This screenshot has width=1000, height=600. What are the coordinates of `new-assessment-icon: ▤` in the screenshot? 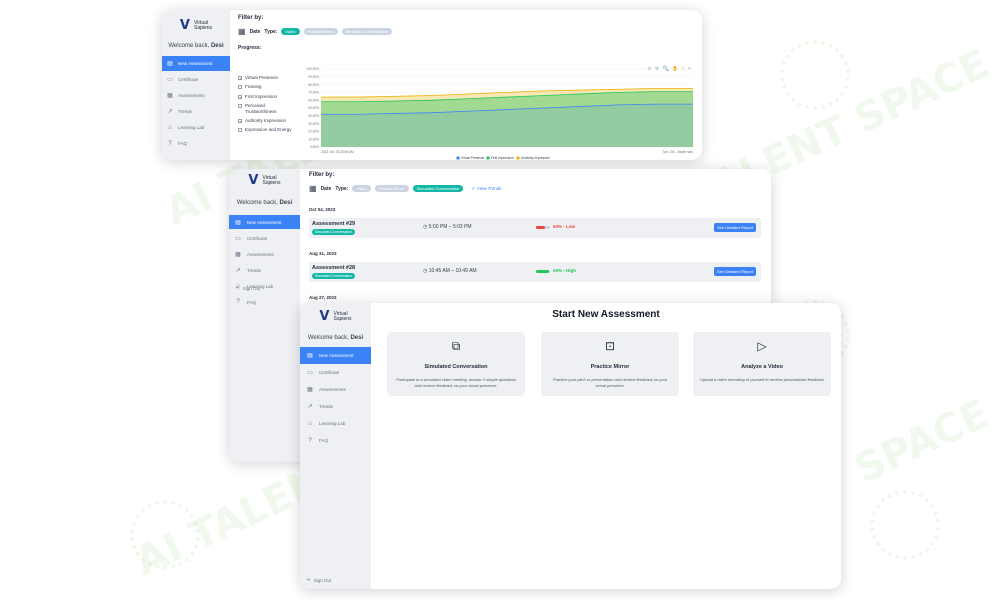 It's located at (238, 222).